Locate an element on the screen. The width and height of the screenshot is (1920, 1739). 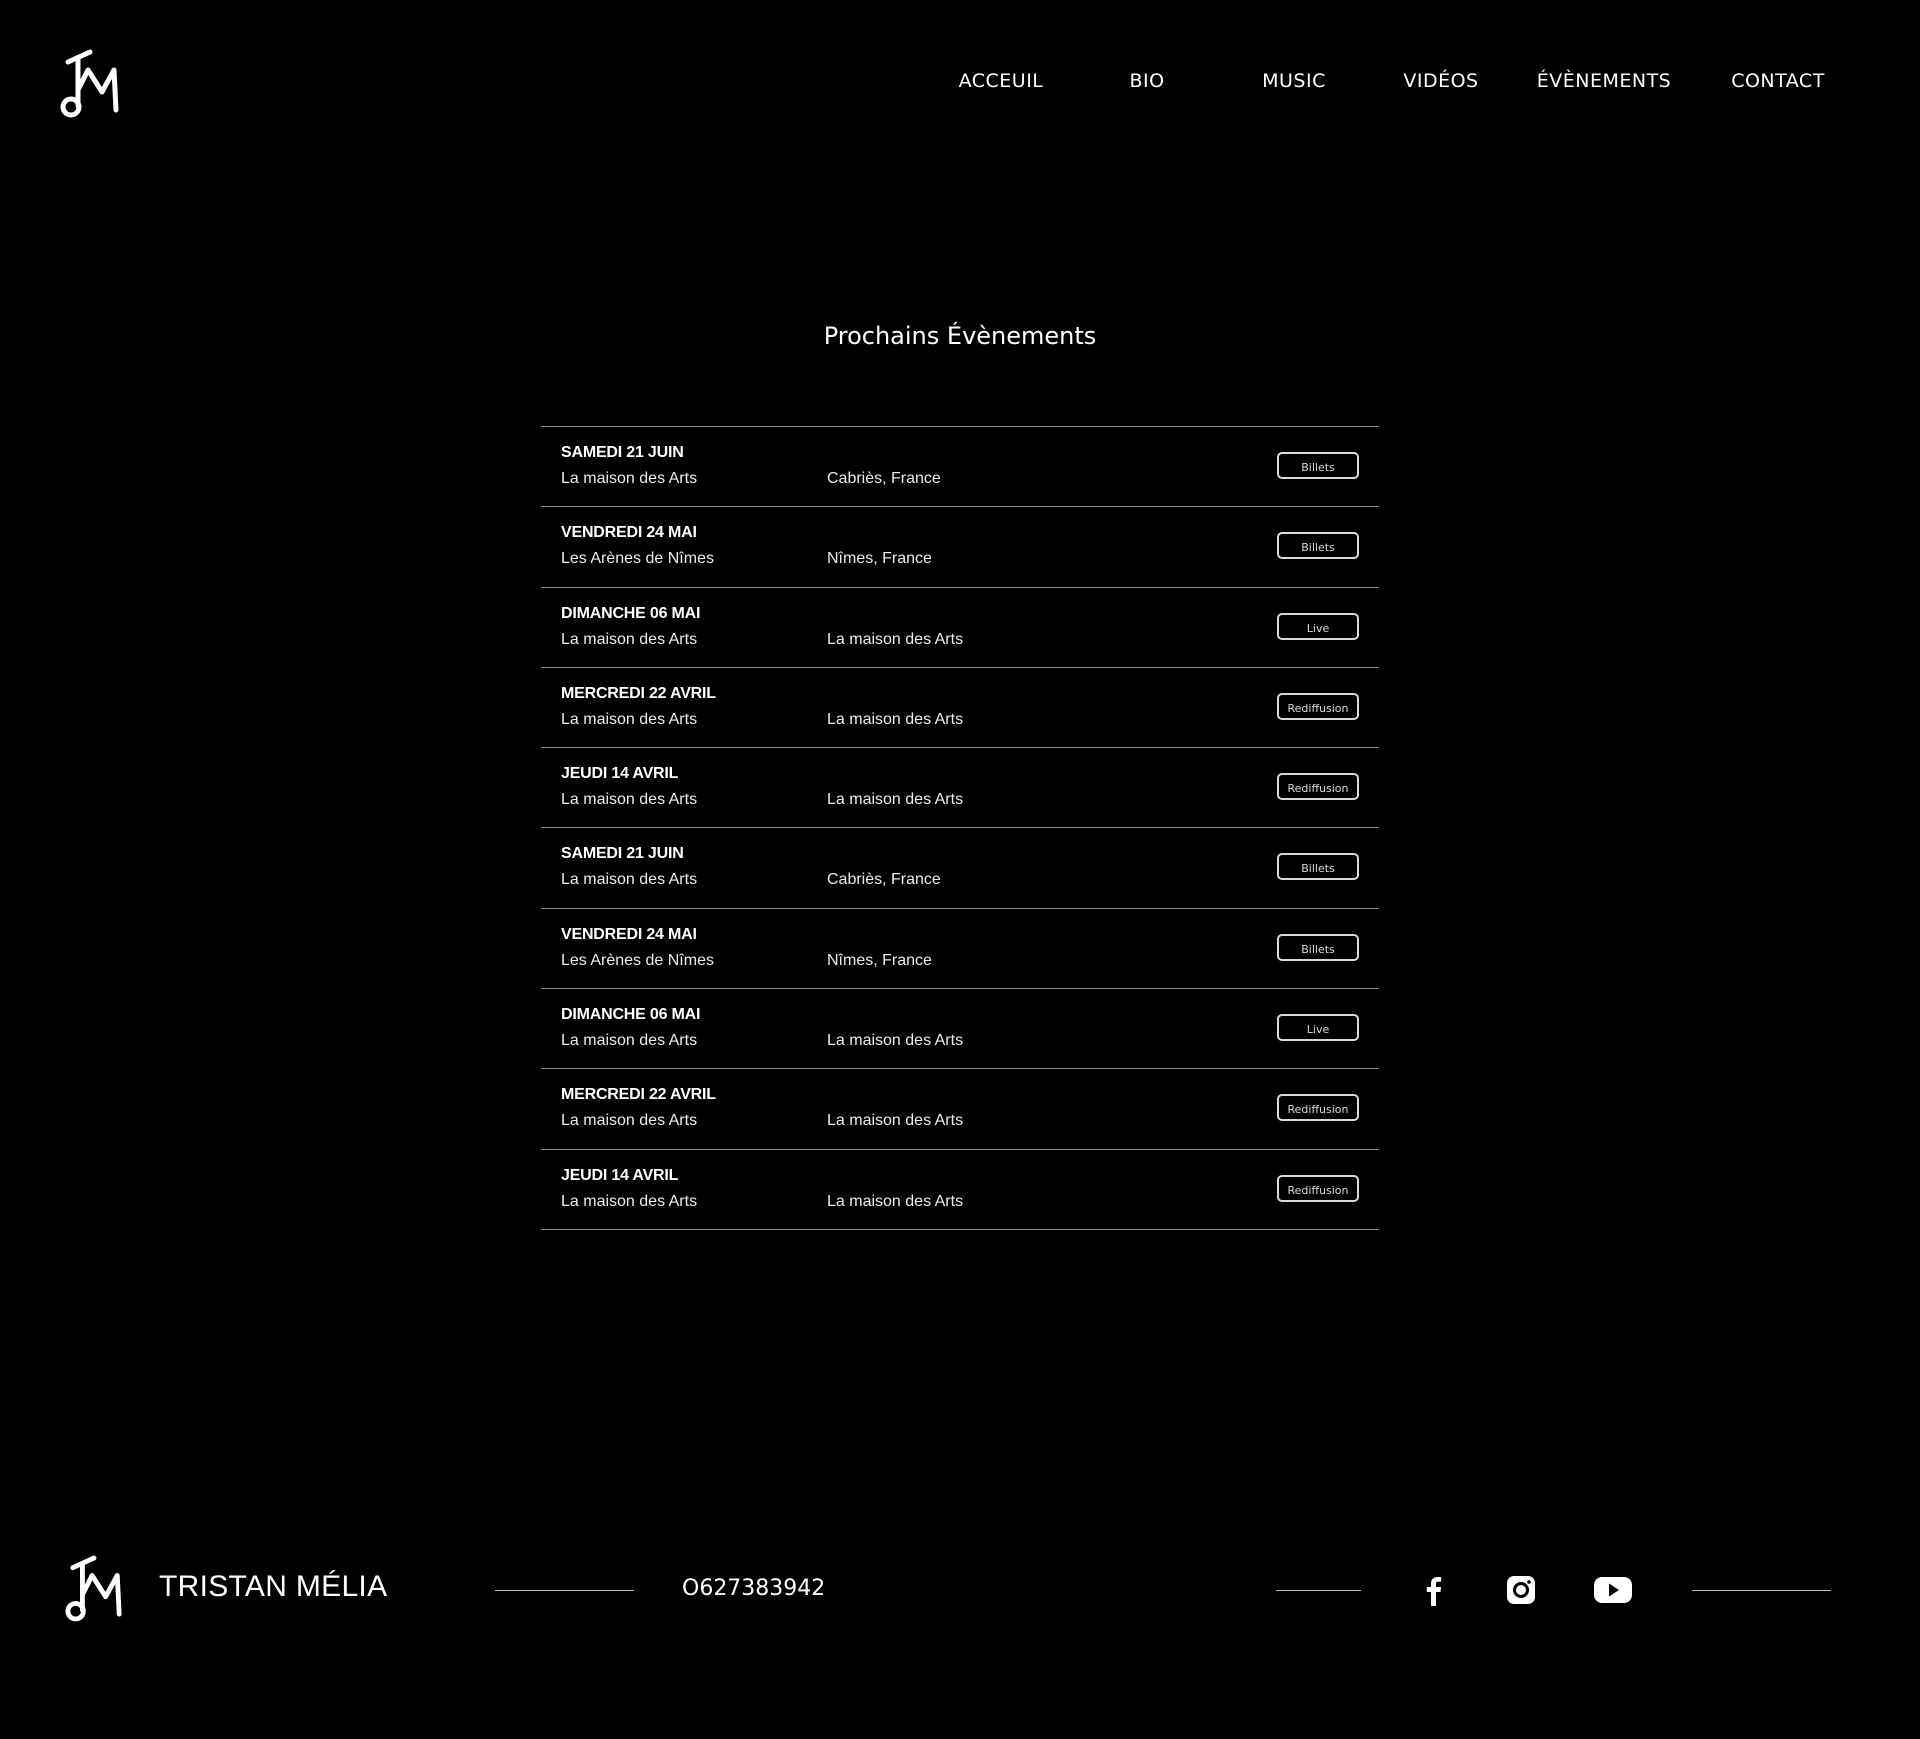
facebook-icon is located at coordinates (1433, 1590).